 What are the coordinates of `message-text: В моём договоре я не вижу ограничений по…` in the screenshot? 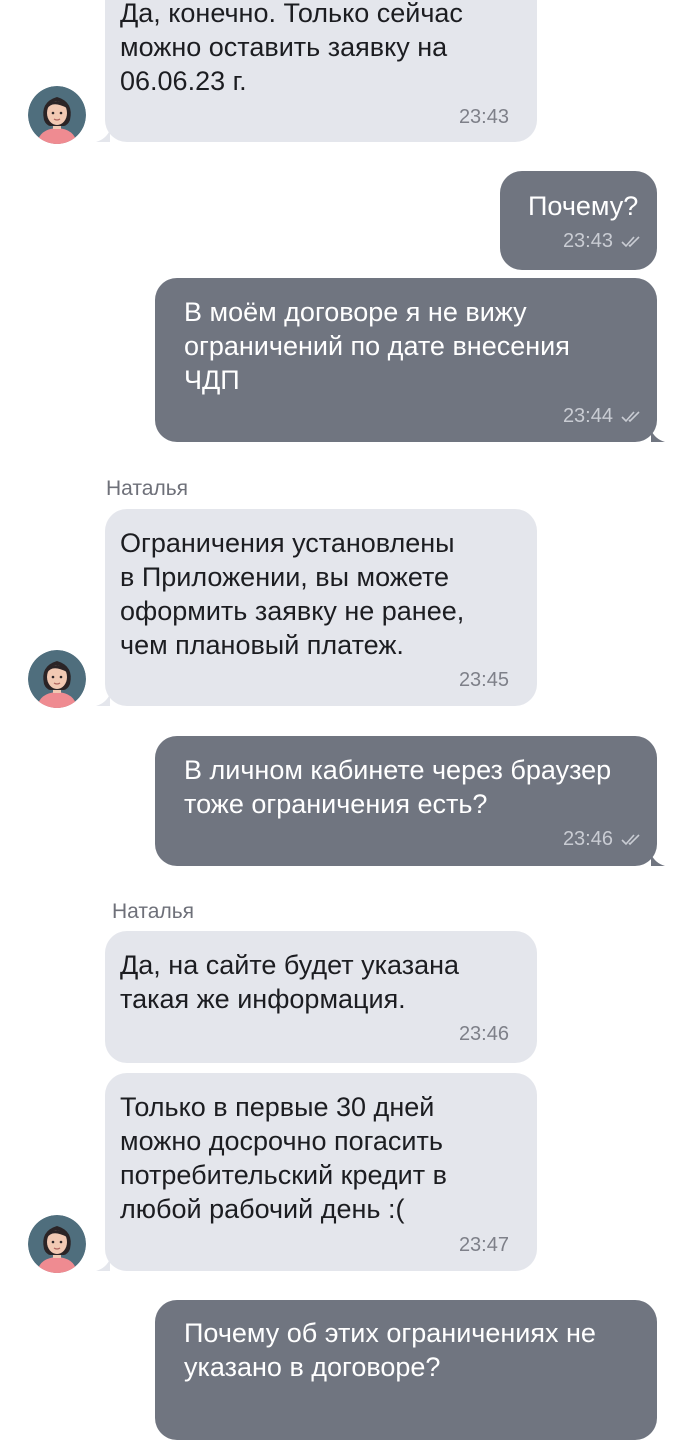 It's located at (377, 346).